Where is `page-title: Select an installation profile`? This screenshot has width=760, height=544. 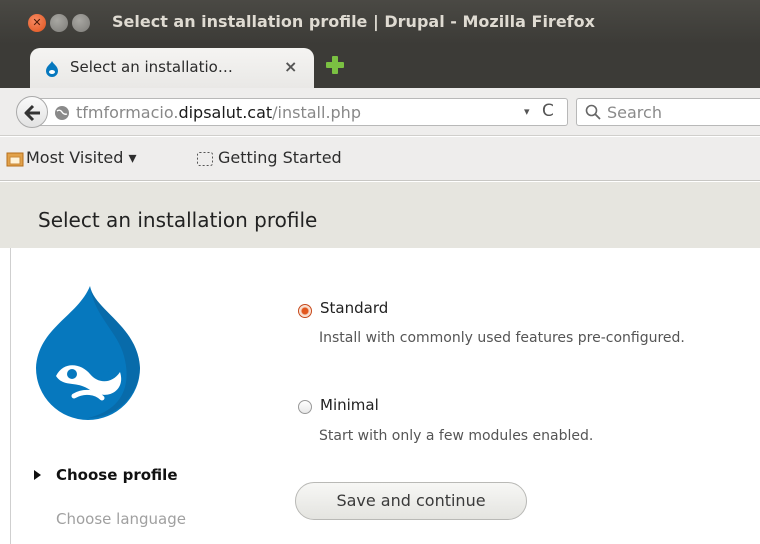 page-title: Select an installation profile is located at coordinates (178, 220).